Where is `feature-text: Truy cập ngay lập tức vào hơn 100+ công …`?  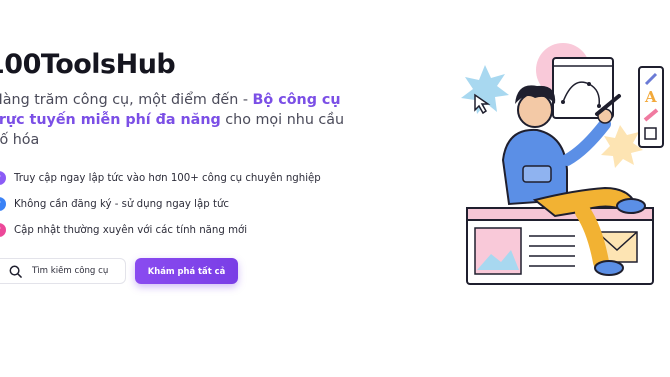 feature-text: Truy cập ngay lập tức vào hơn 100+ công … is located at coordinates (167, 178).